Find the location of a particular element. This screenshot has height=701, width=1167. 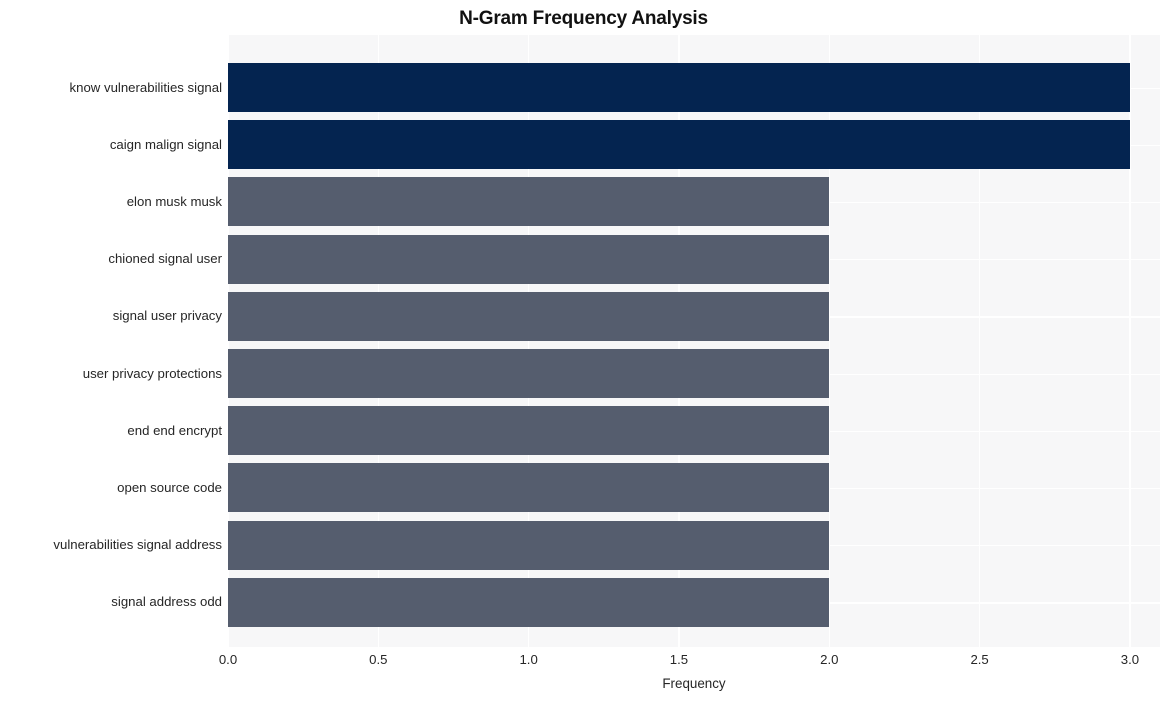

y-axis-tick-label: caign malign signal is located at coordinates (165, 144).